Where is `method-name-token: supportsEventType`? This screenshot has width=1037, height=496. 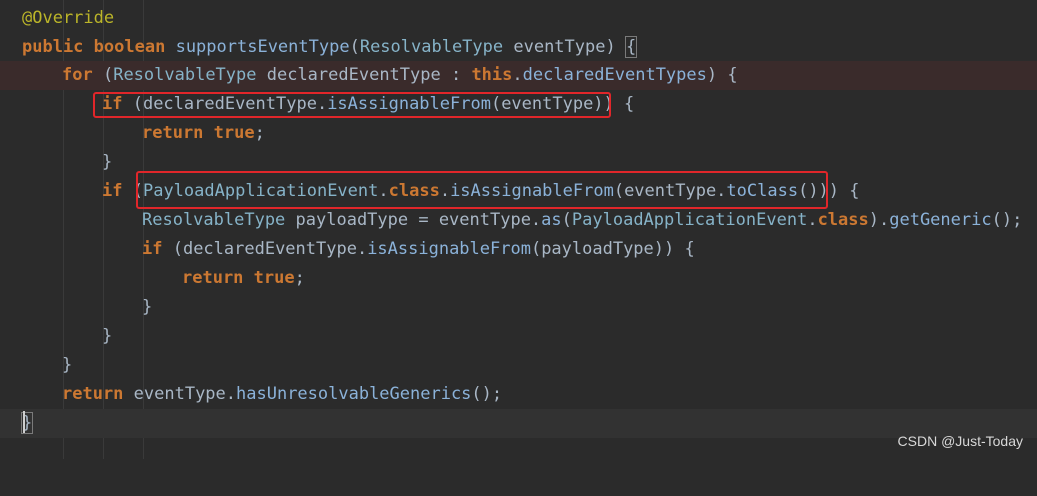
method-name-token: supportsEventType is located at coordinates (262, 47).